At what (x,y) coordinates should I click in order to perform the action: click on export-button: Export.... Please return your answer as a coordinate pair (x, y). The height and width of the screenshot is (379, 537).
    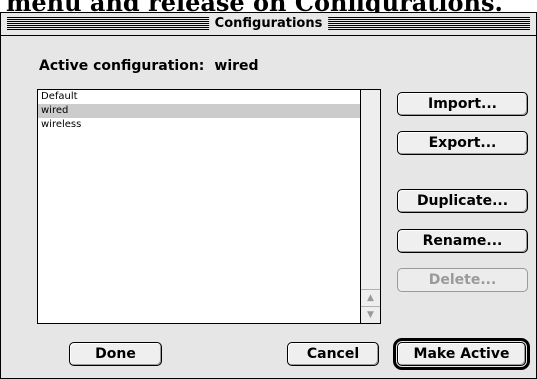
    Looking at the image, I should click on (462, 143).